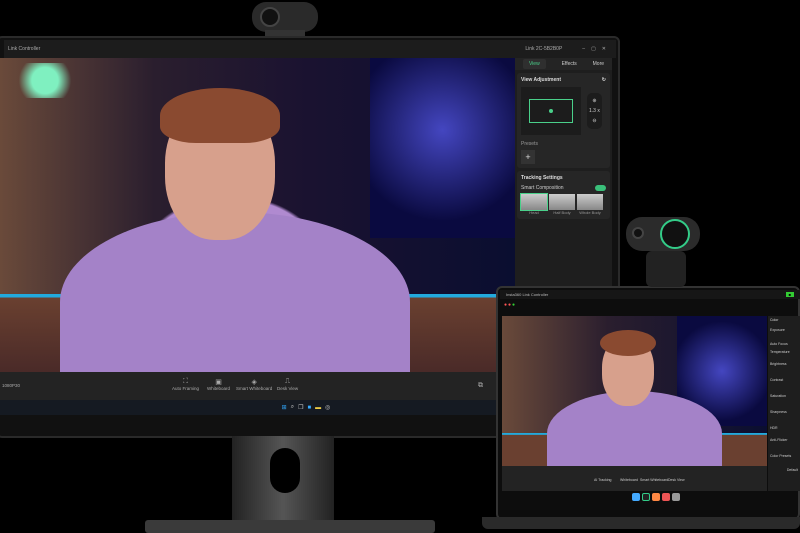 The image size is (800, 533). Describe the element at coordinates (220, 115) in the screenshot. I see `person-hair` at that location.